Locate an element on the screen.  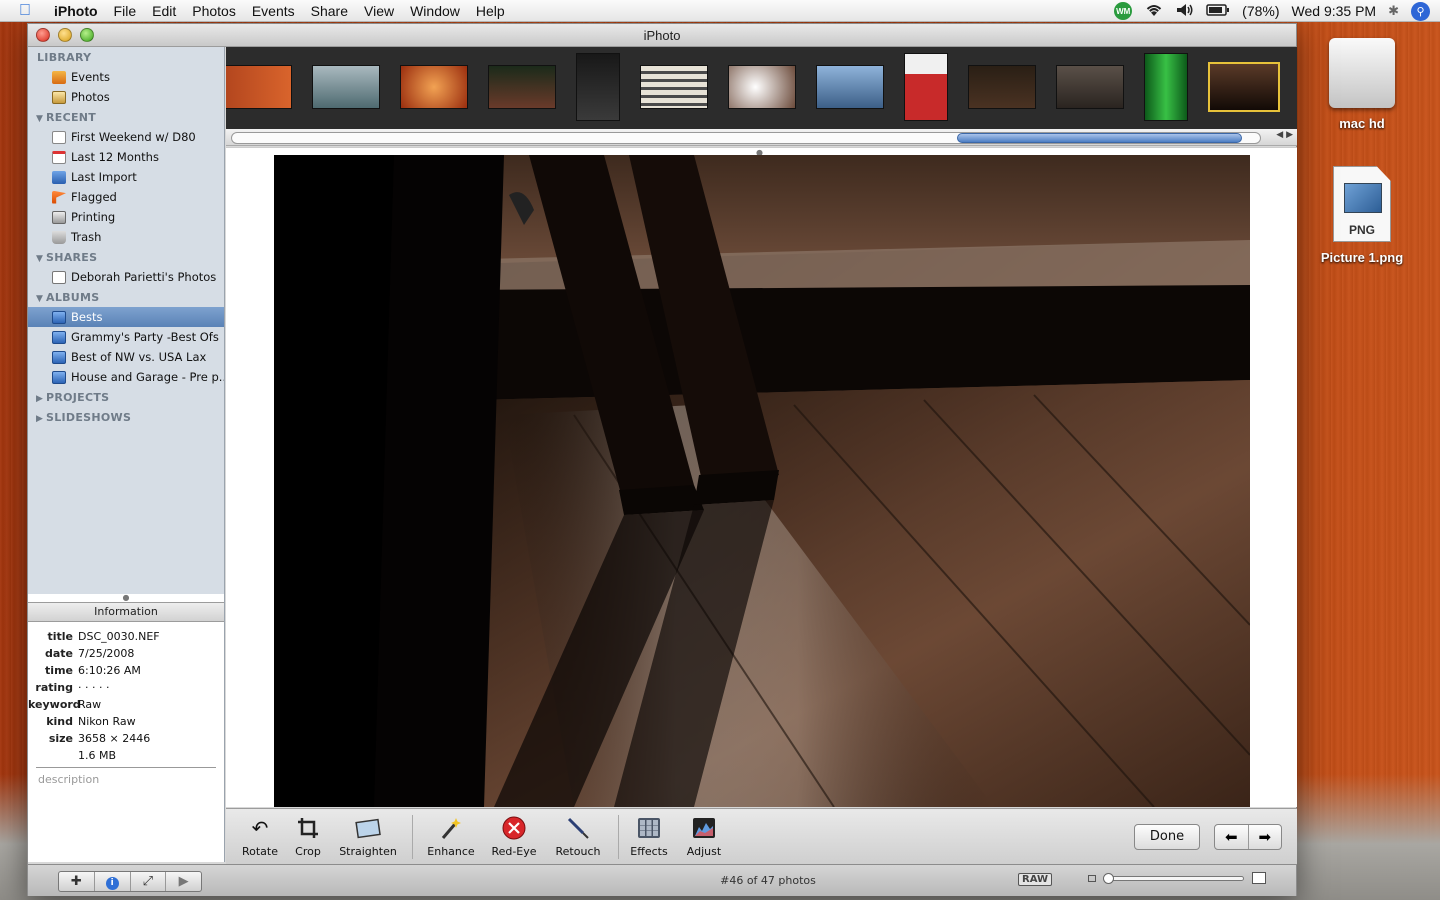
battery-icon is located at coordinates (1218, 11).